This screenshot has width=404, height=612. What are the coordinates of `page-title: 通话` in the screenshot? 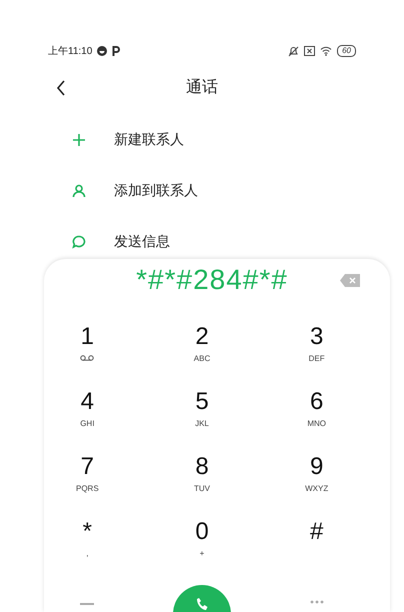 It's located at (202, 88).